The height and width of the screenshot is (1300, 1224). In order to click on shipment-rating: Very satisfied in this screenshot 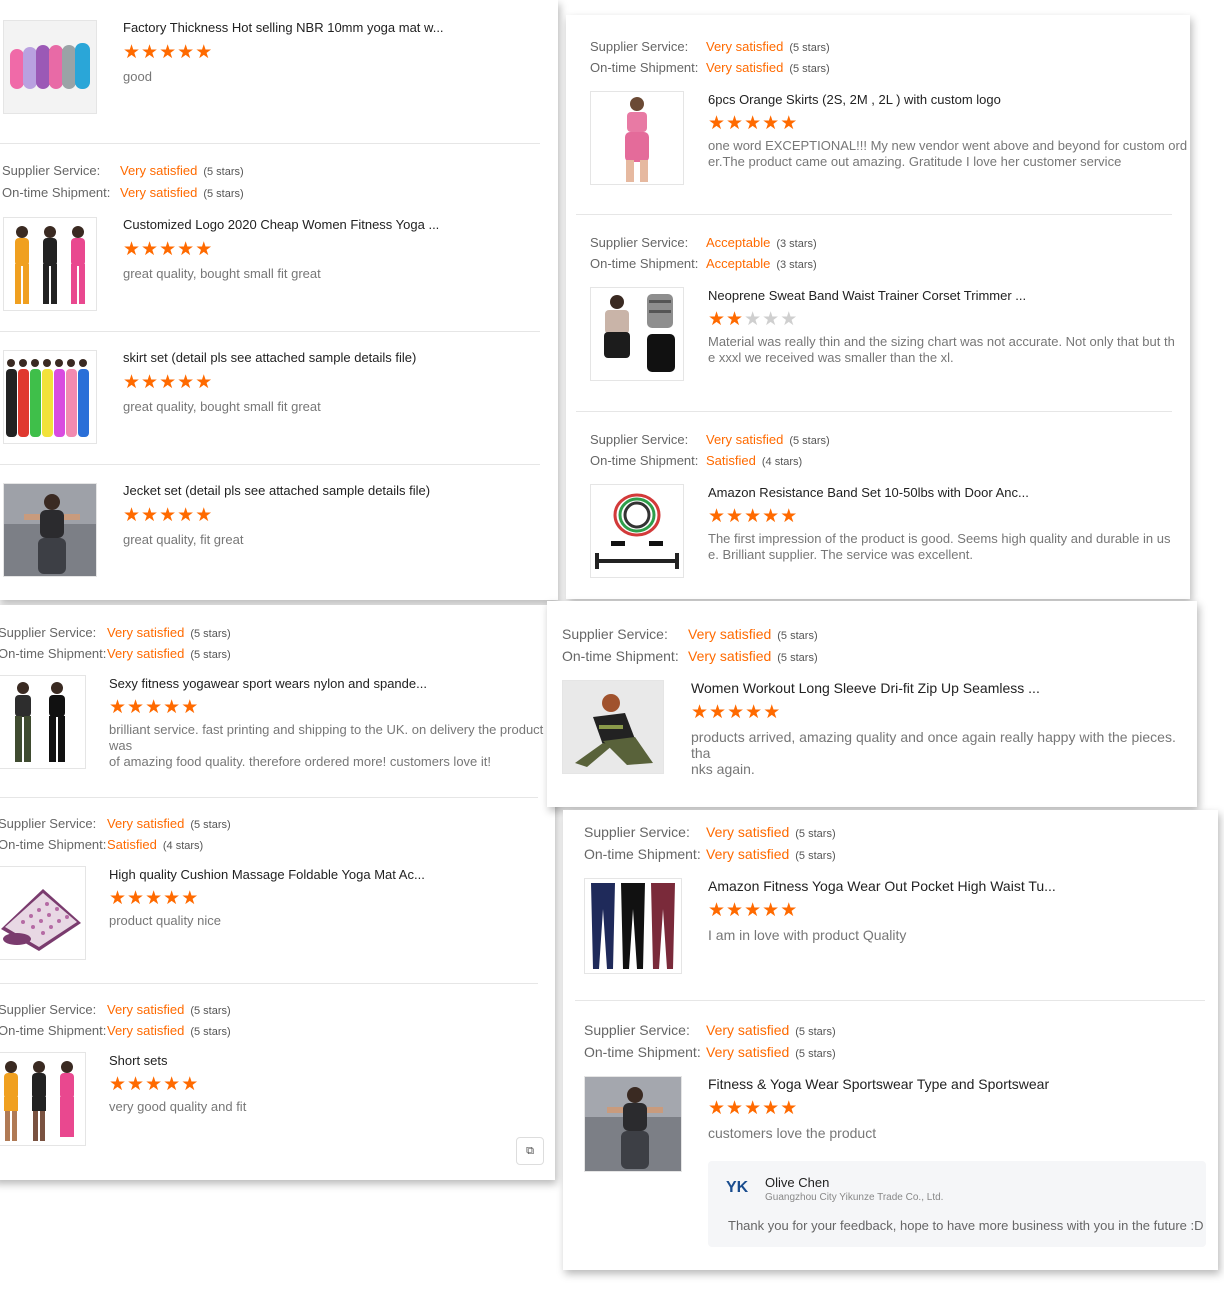, I will do `click(159, 192)`.